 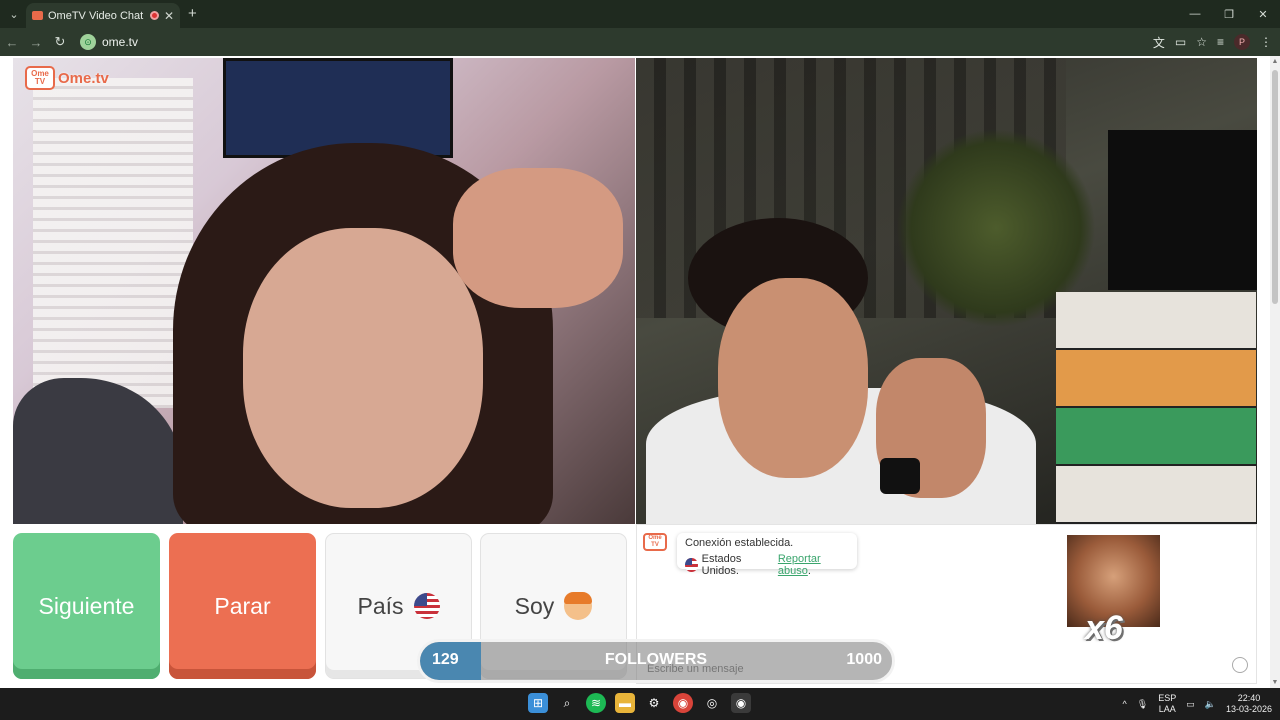 What do you see at coordinates (1190, 704) in the screenshot?
I see `network-icon: ▭` at bounding box center [1190, 704].